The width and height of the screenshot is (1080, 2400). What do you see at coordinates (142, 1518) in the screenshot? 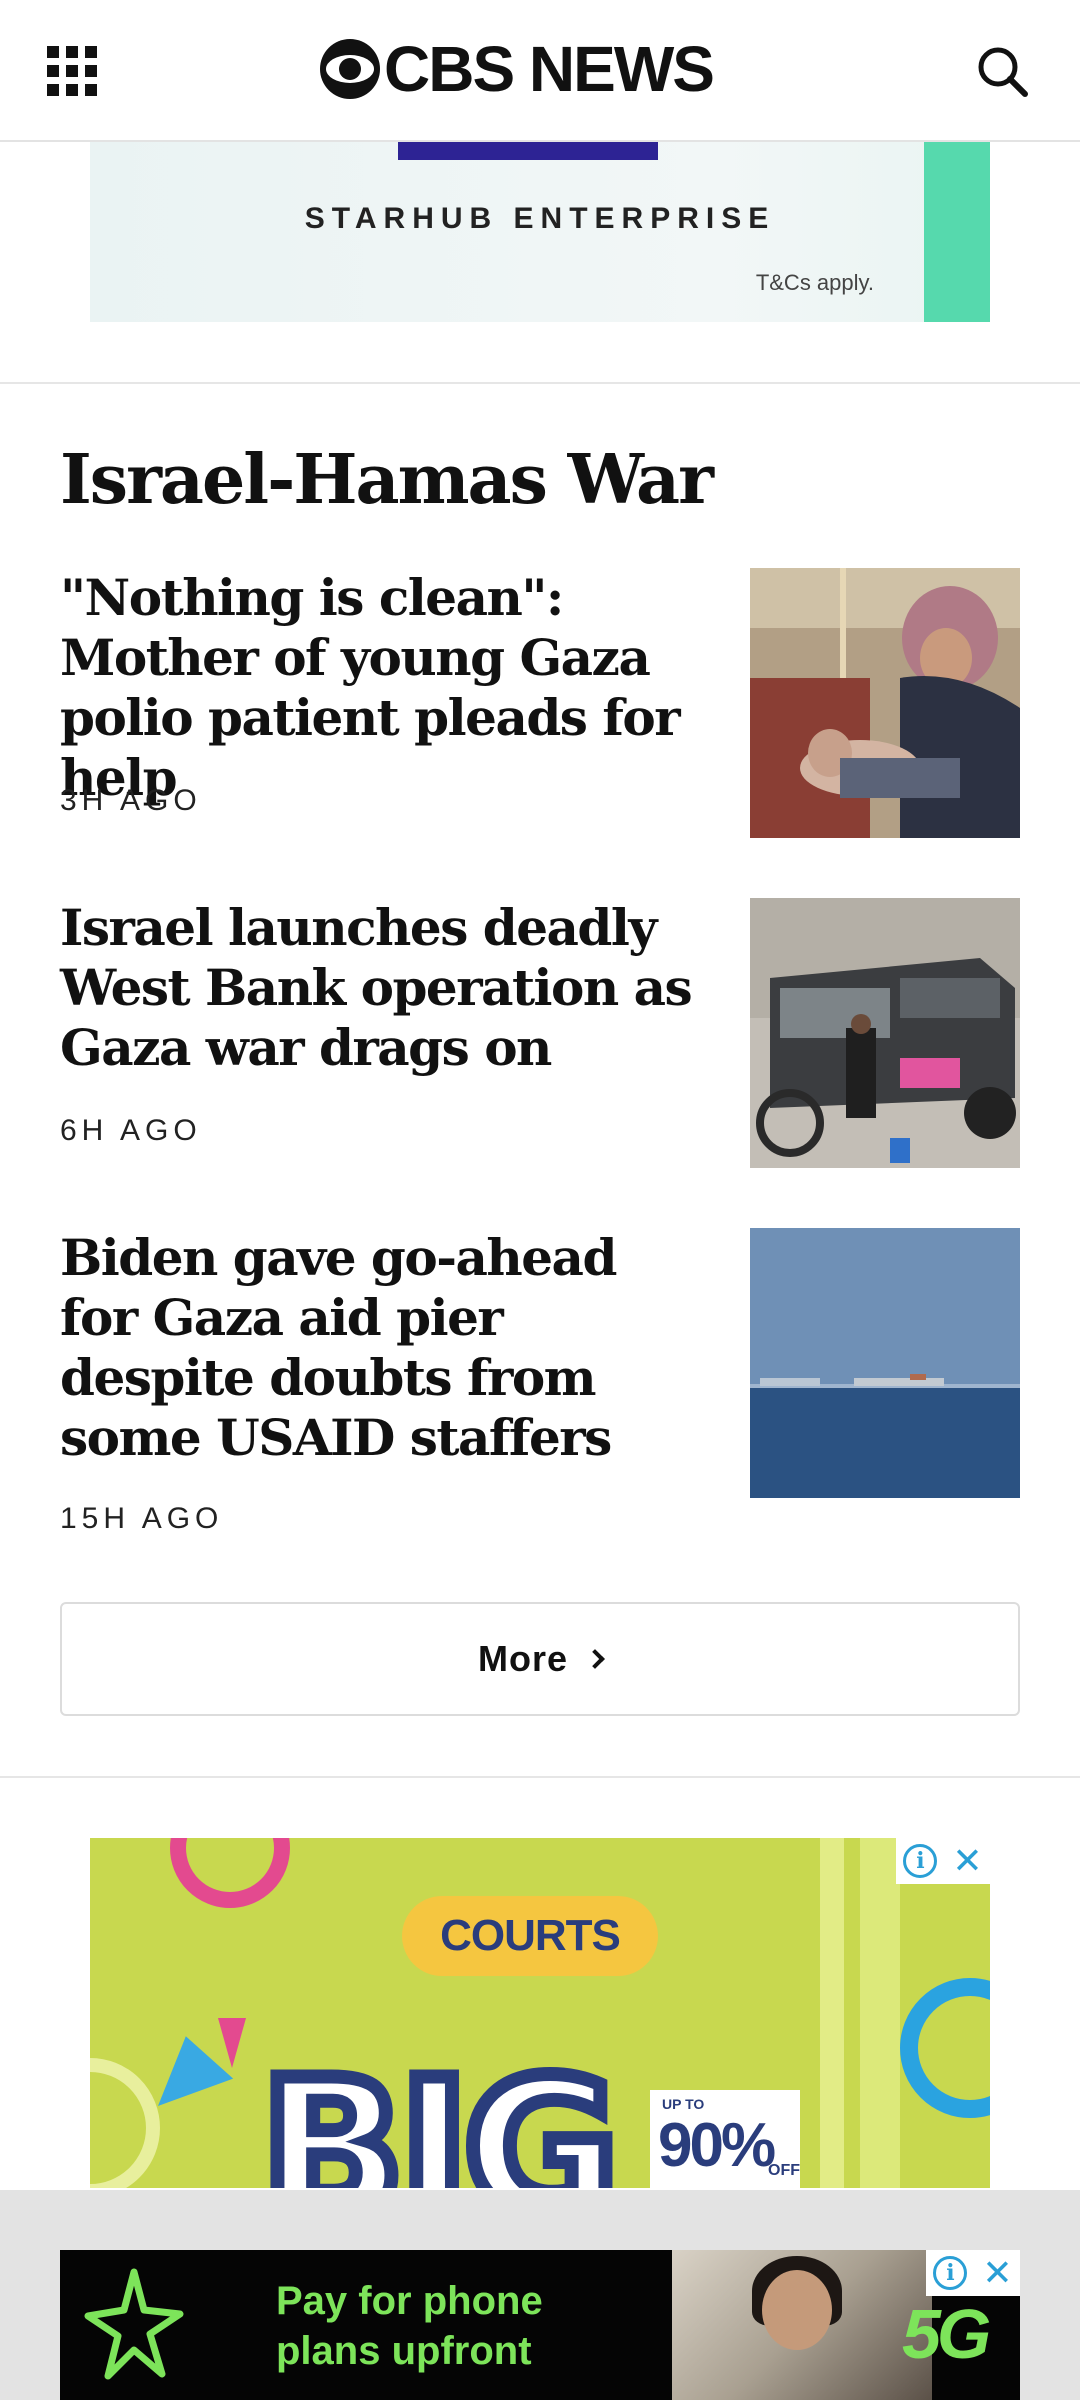
I see `article-time: 15H AGO` at bounding box center [142, 1518].